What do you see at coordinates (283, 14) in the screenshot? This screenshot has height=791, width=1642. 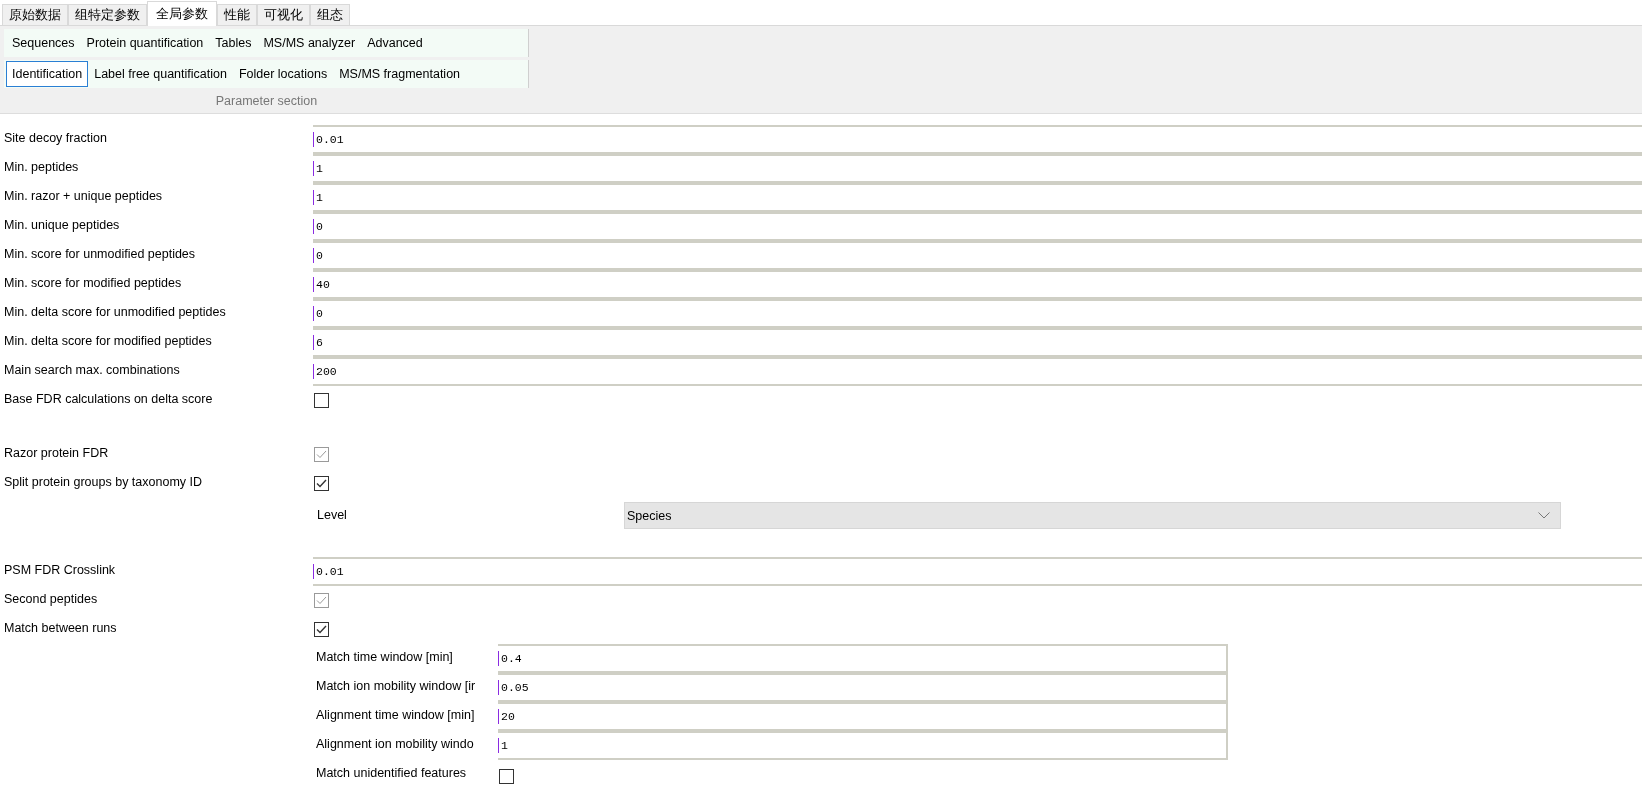 I see `tab: 可视化` at bounding box center [283, 14].